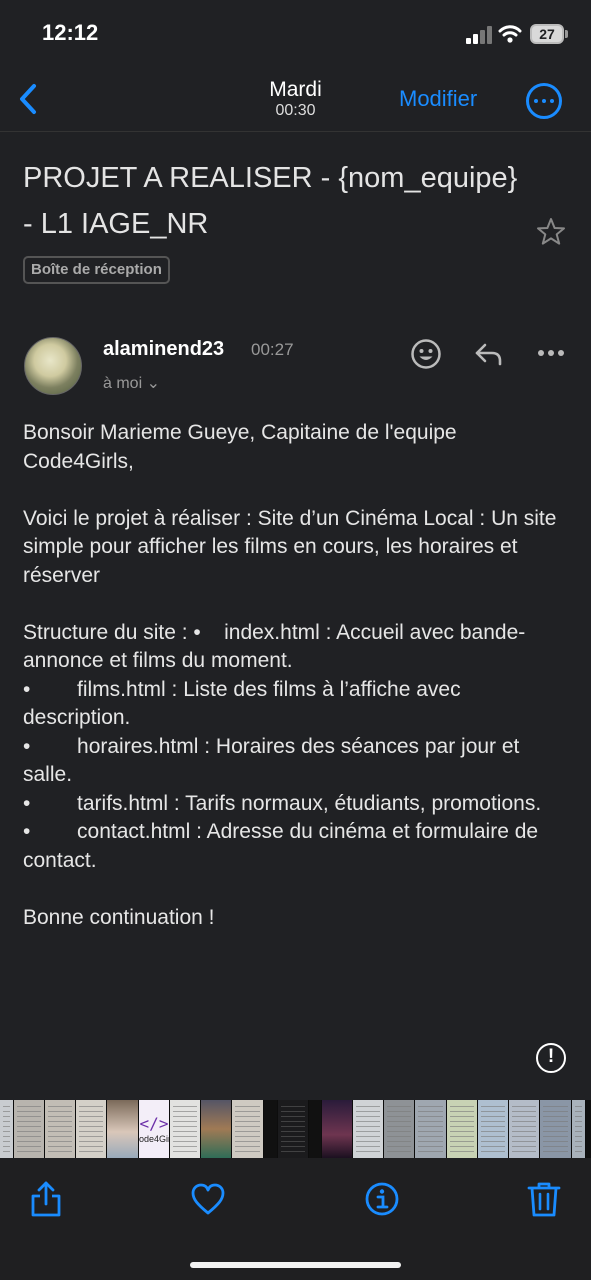  I want to click on reply-icon, so click(489, 354).